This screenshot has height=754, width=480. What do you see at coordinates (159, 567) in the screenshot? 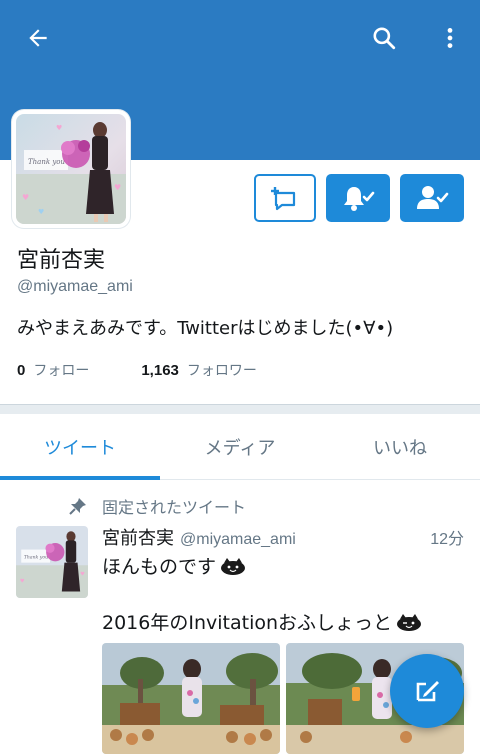
I see `tweet-text-1: ほんものです` at bounding box center [159, 567].